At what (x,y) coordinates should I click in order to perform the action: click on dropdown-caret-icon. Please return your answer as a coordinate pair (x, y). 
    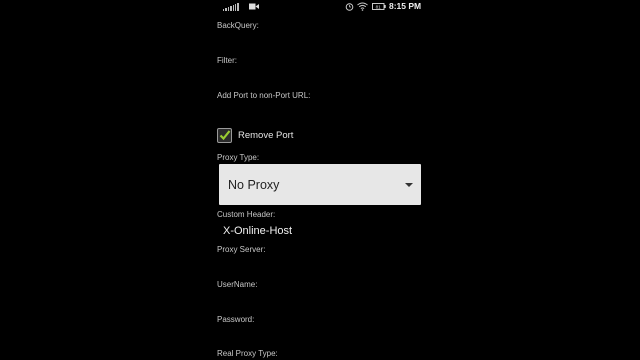
    Looking at the image, I should click on (409, 185).